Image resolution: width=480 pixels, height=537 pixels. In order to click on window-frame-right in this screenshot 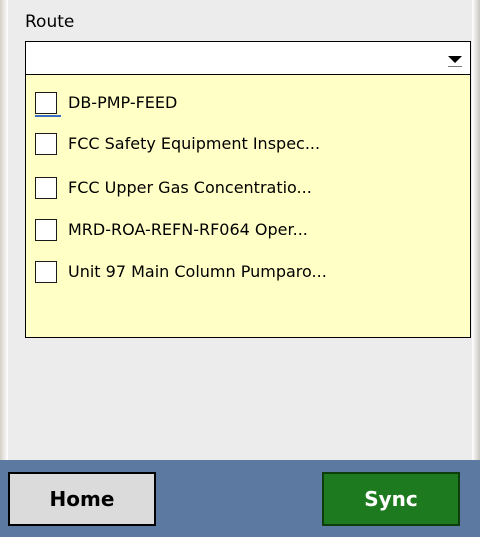, I will do `click(476, 230)`.